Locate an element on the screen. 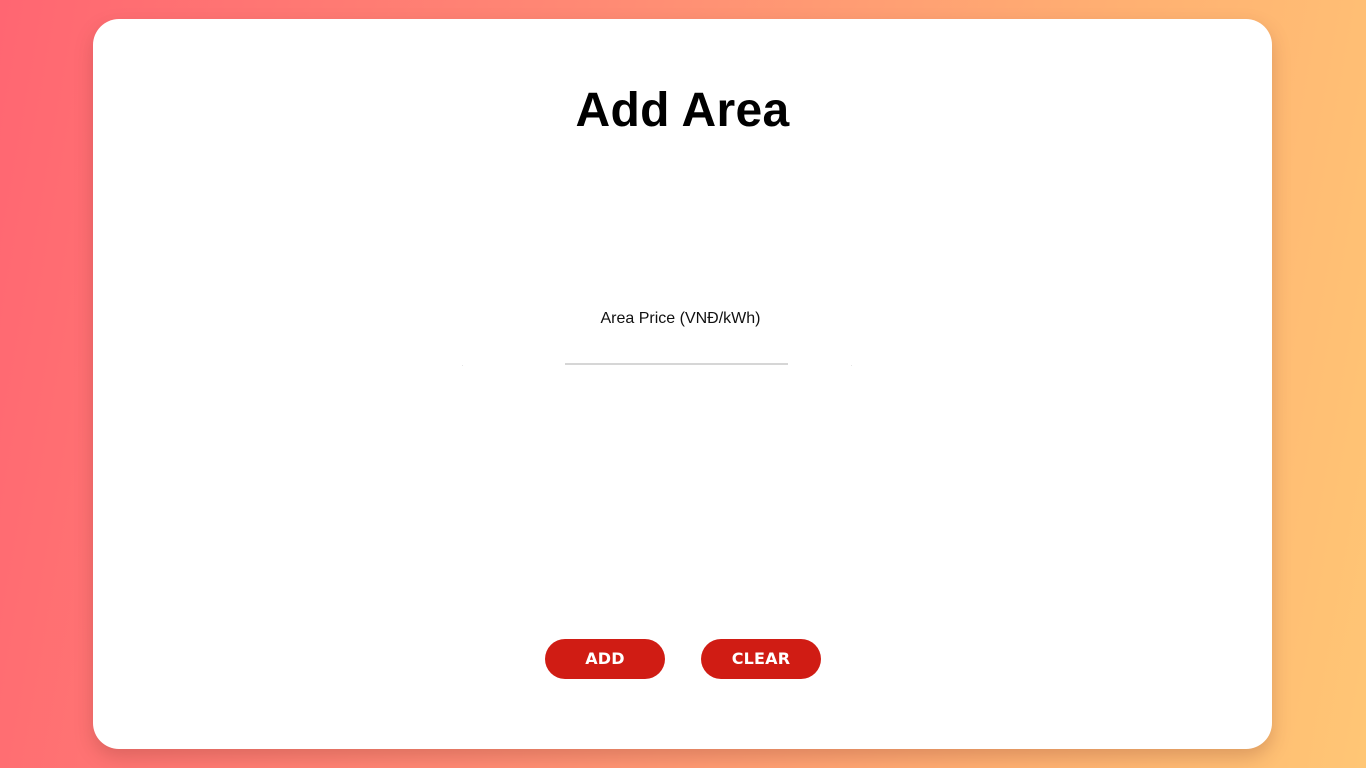 The height and width of the screenshot is (768, 1366). clear-button: CLEAR is located at coordinates (761, 659).